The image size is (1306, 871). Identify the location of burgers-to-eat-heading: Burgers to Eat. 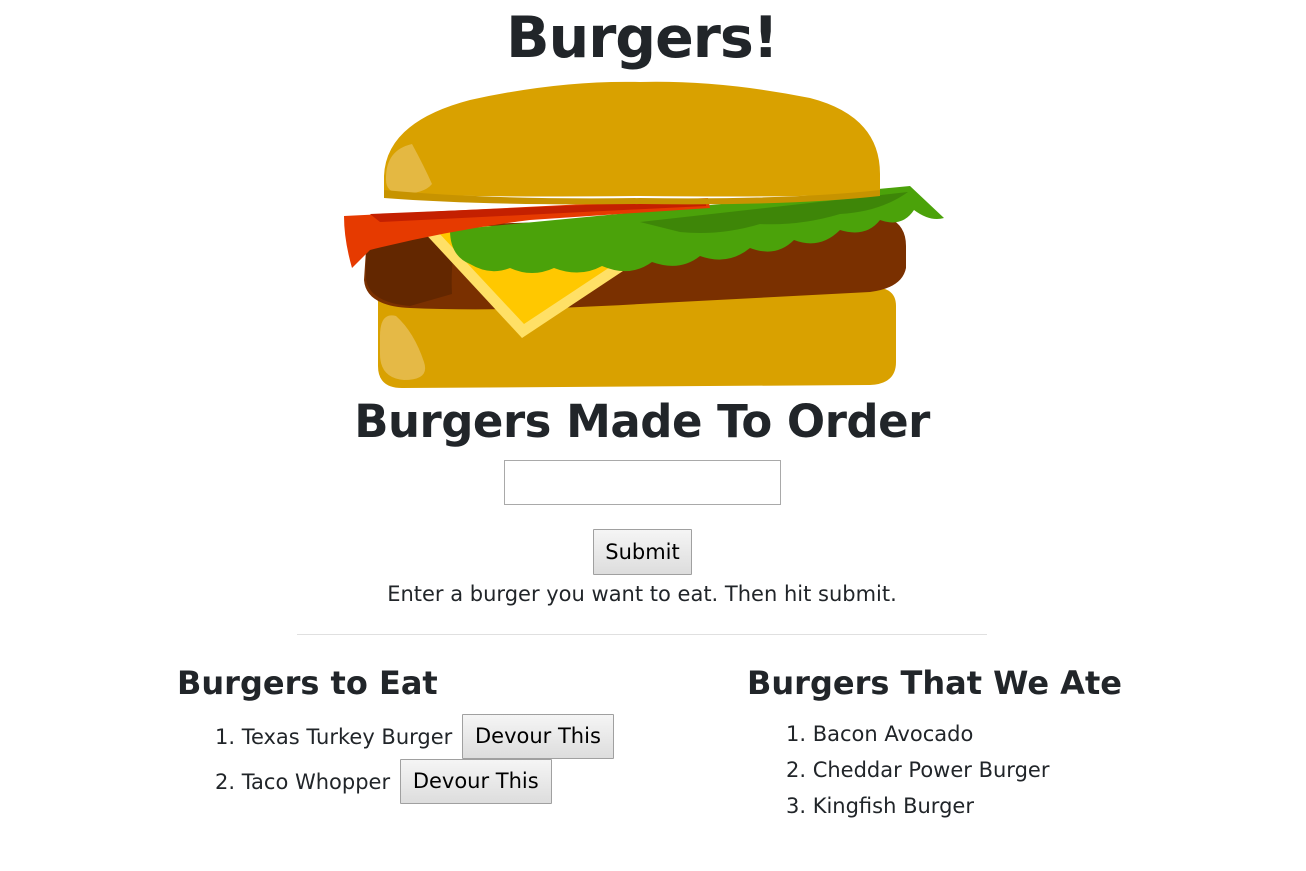
(307, 683).